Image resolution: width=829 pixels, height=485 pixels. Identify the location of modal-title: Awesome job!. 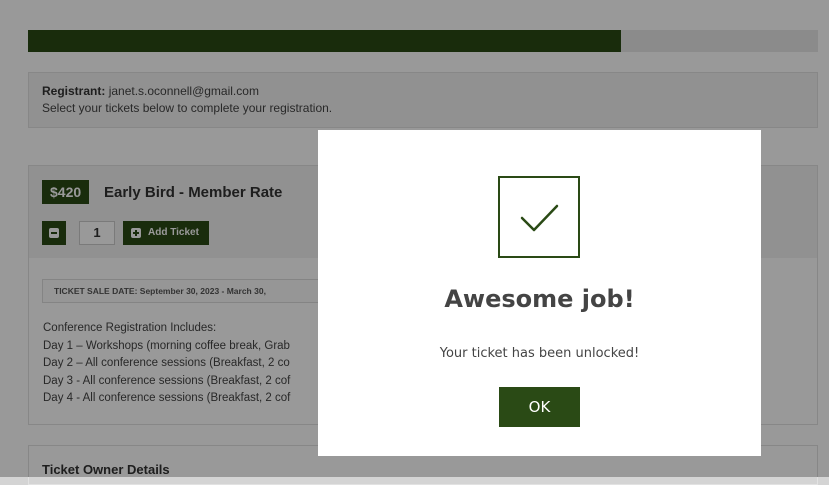
(539, 299).